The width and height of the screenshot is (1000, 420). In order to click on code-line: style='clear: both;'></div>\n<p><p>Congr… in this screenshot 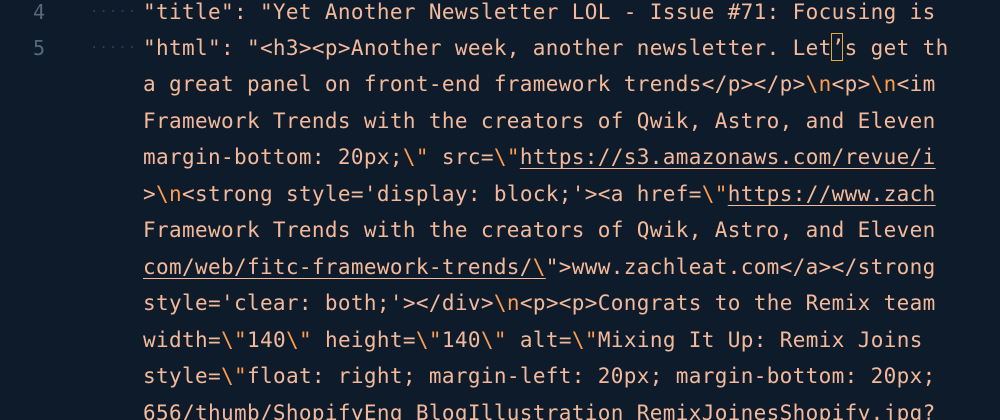, I will do `click(539, 303)`.